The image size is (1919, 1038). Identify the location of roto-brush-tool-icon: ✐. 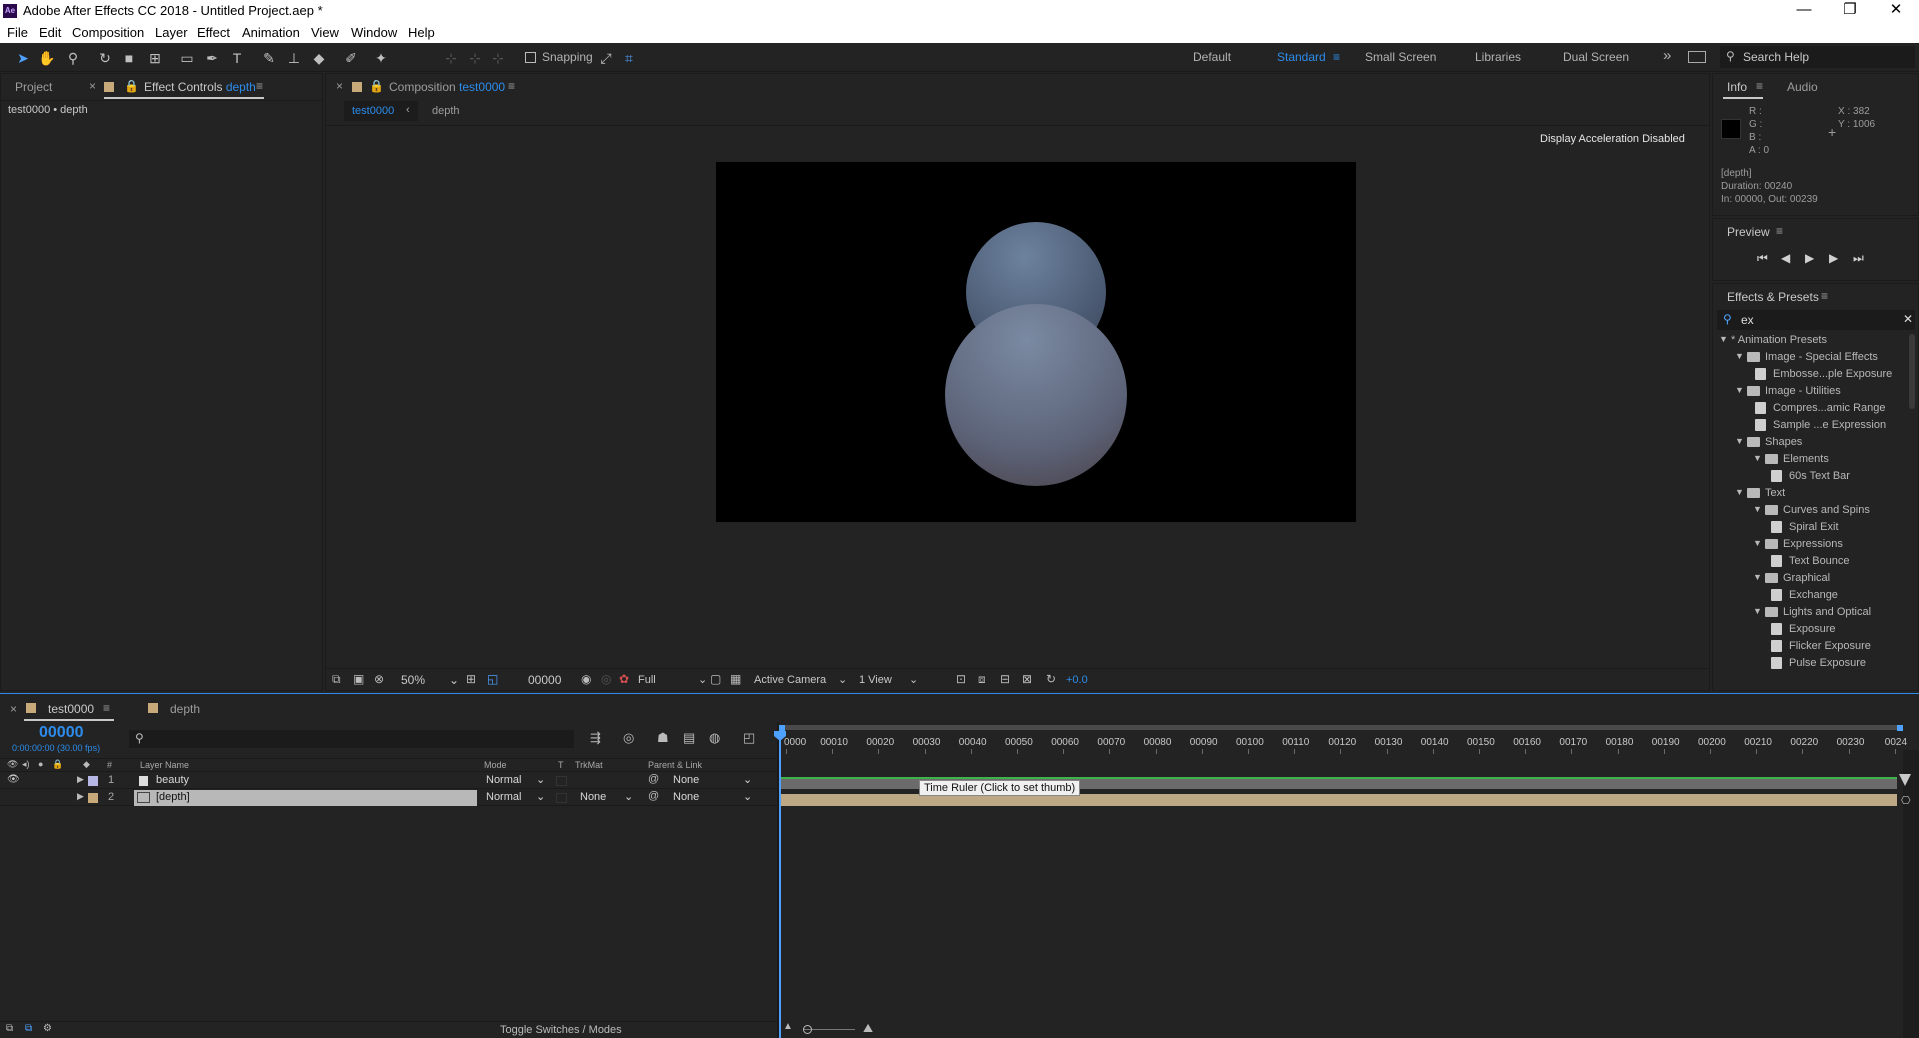
(351, 58).